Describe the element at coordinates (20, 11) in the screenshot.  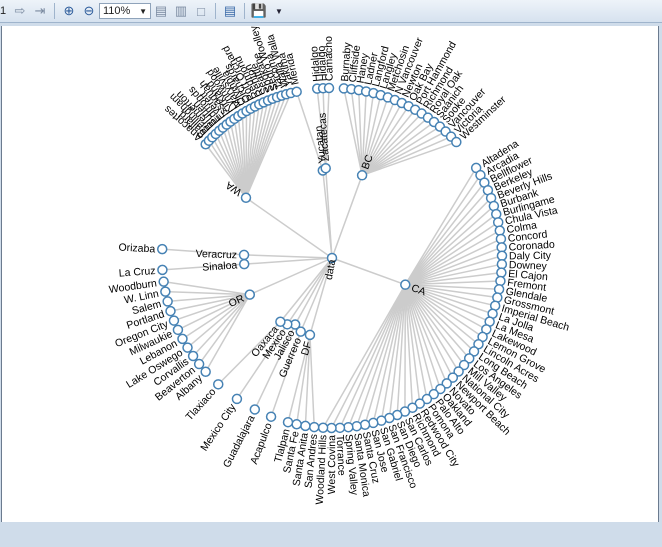
I see `forward-arrow-icon: ⇨` at that location.